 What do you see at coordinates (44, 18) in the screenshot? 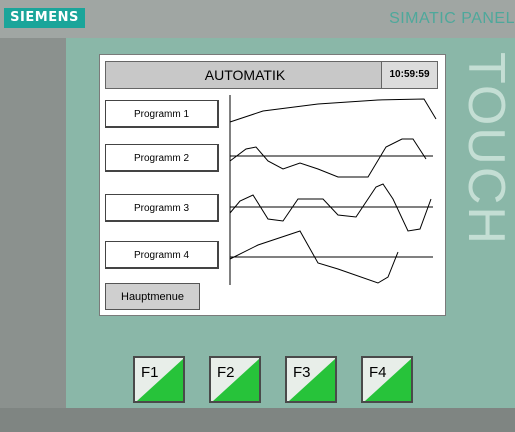
I see `siemens-logo: SIEMENS` at bounding box center [44, 18].